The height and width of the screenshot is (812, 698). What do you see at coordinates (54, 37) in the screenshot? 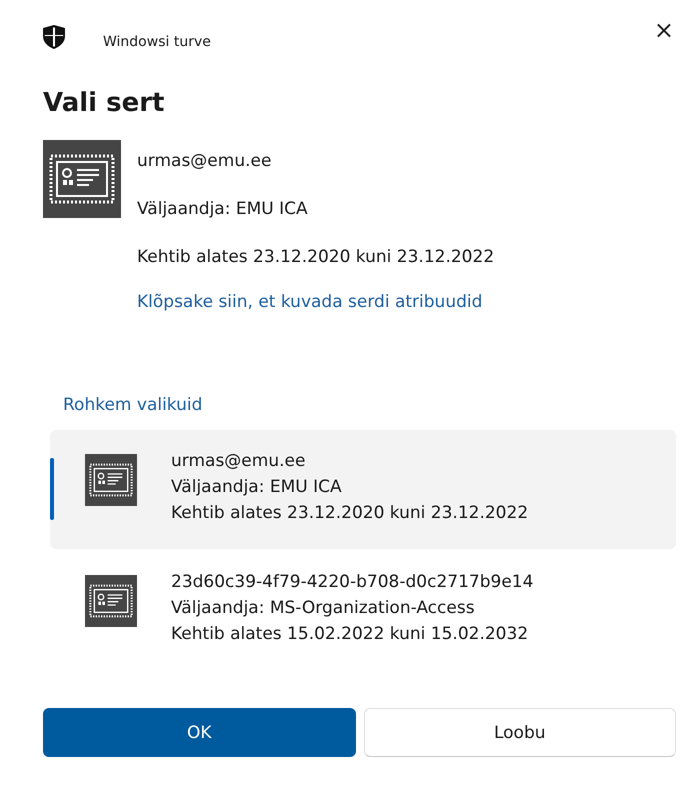
I see `shield-icon` at bounding box center [54, 37].